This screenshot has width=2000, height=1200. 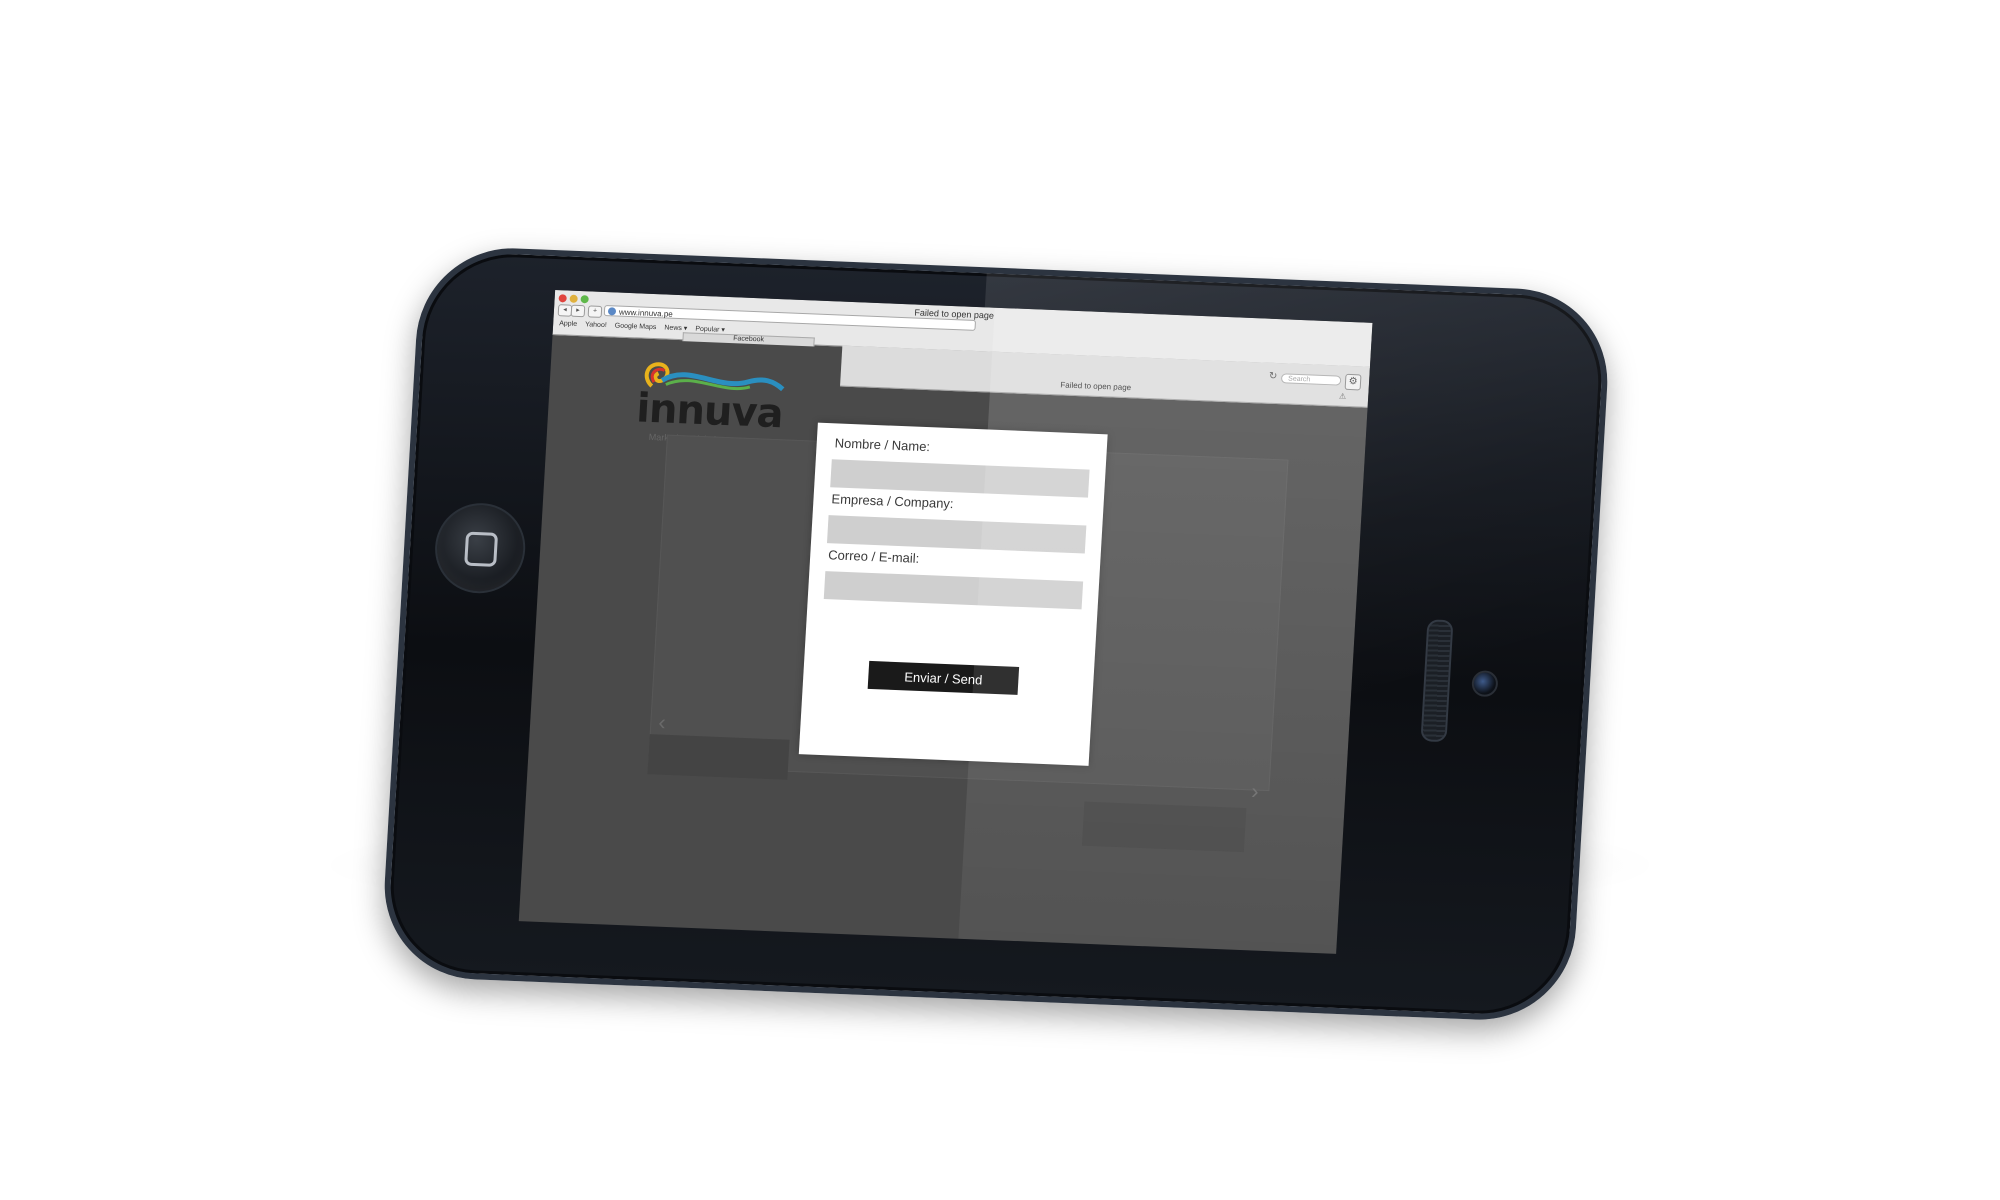 What do you see at coordinates (873, 556) in the screenshot?
I see `email-label: Correo / E-mail:` at bounding box center [873, 556].